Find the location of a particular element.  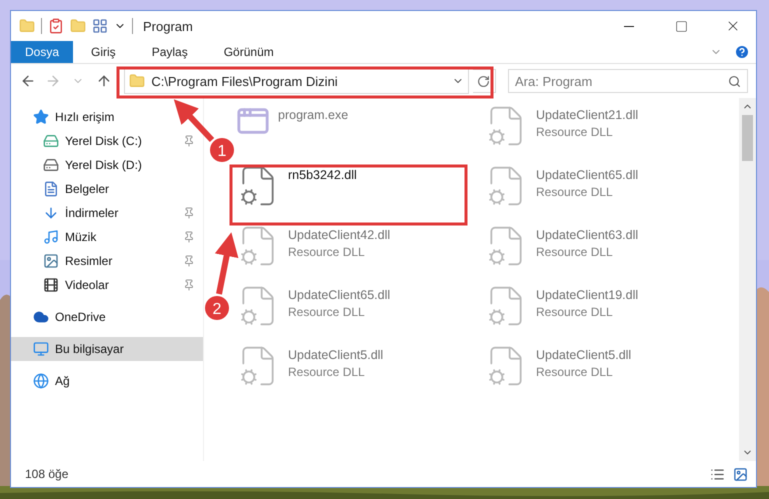

step-badge: 1 is located at coordinates (222, 150).